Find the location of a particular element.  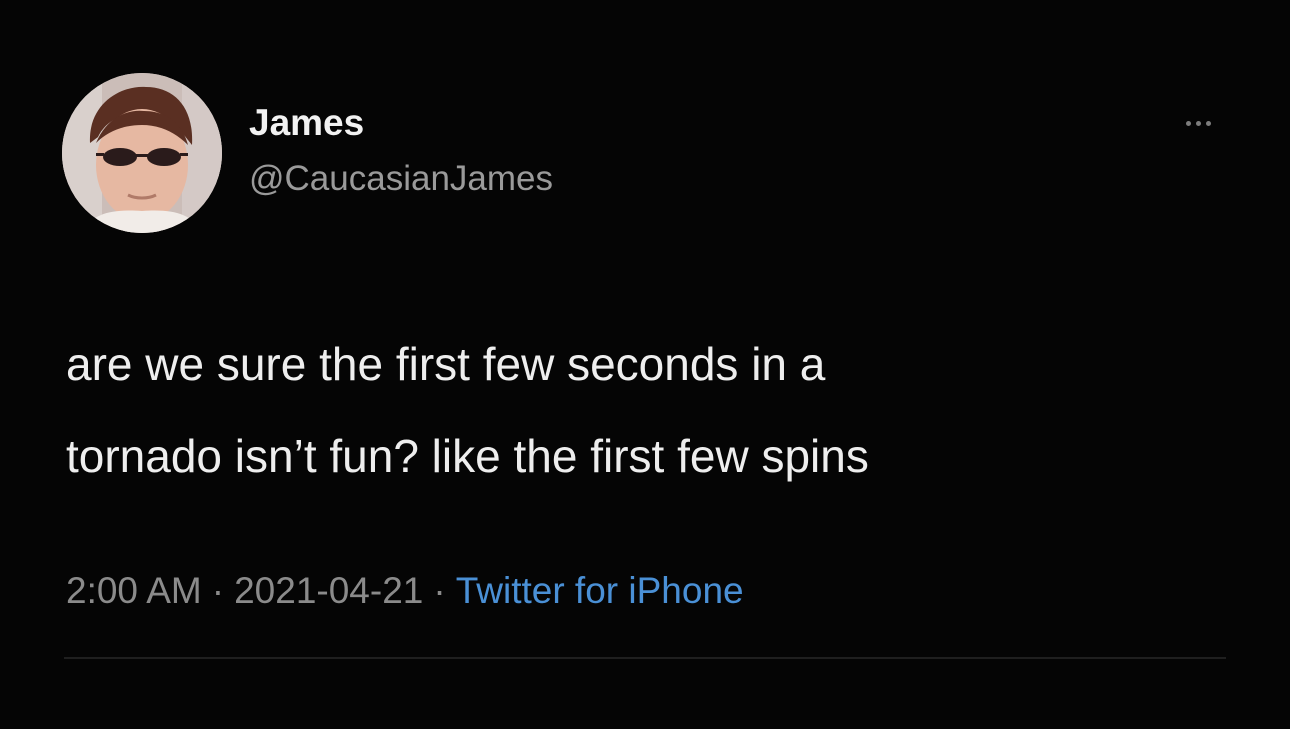

tweet-time: 2:00 AM is located at coordinates (134, 590).